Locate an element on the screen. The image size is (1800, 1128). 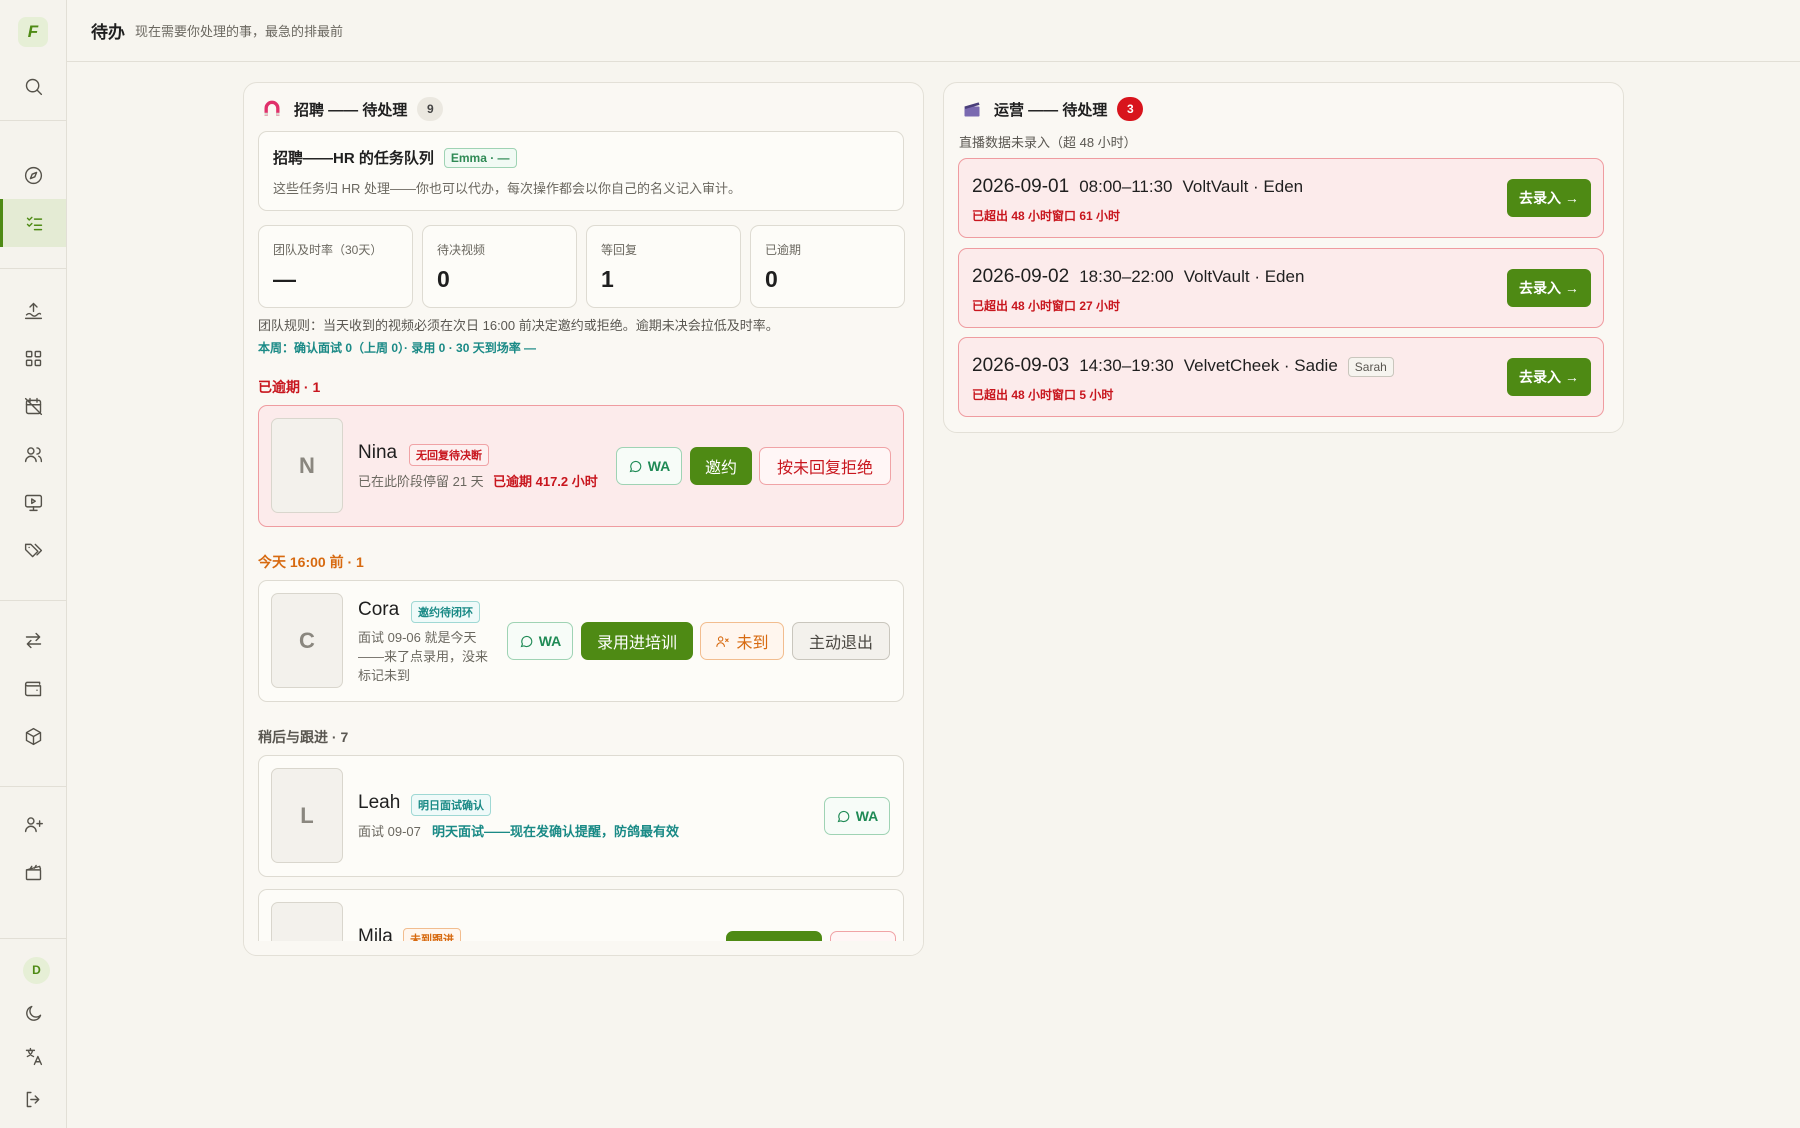
recruit-panel-title: 招聘 —— 待处理 is located at coordinates (351, 110).